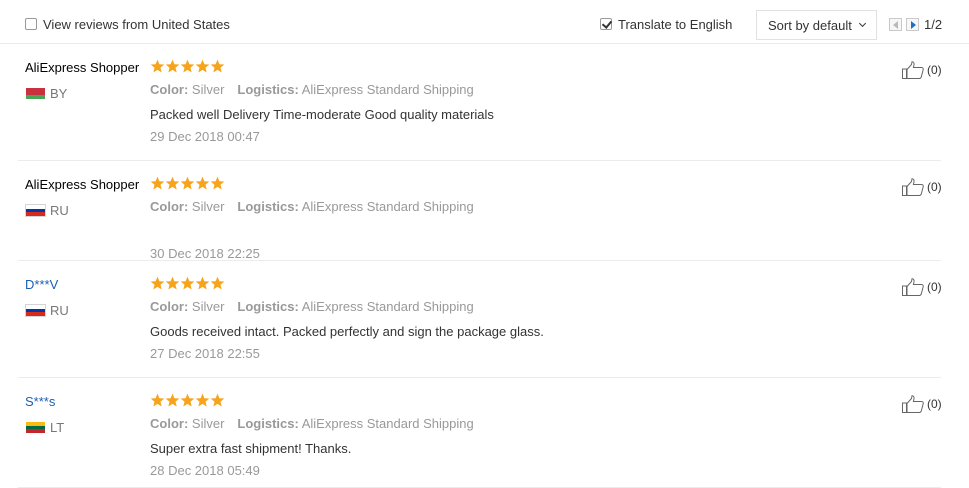  Describe the element at coordinates (31, 24) in the screenshot. I see `view-reviews-checkbox` at that location.